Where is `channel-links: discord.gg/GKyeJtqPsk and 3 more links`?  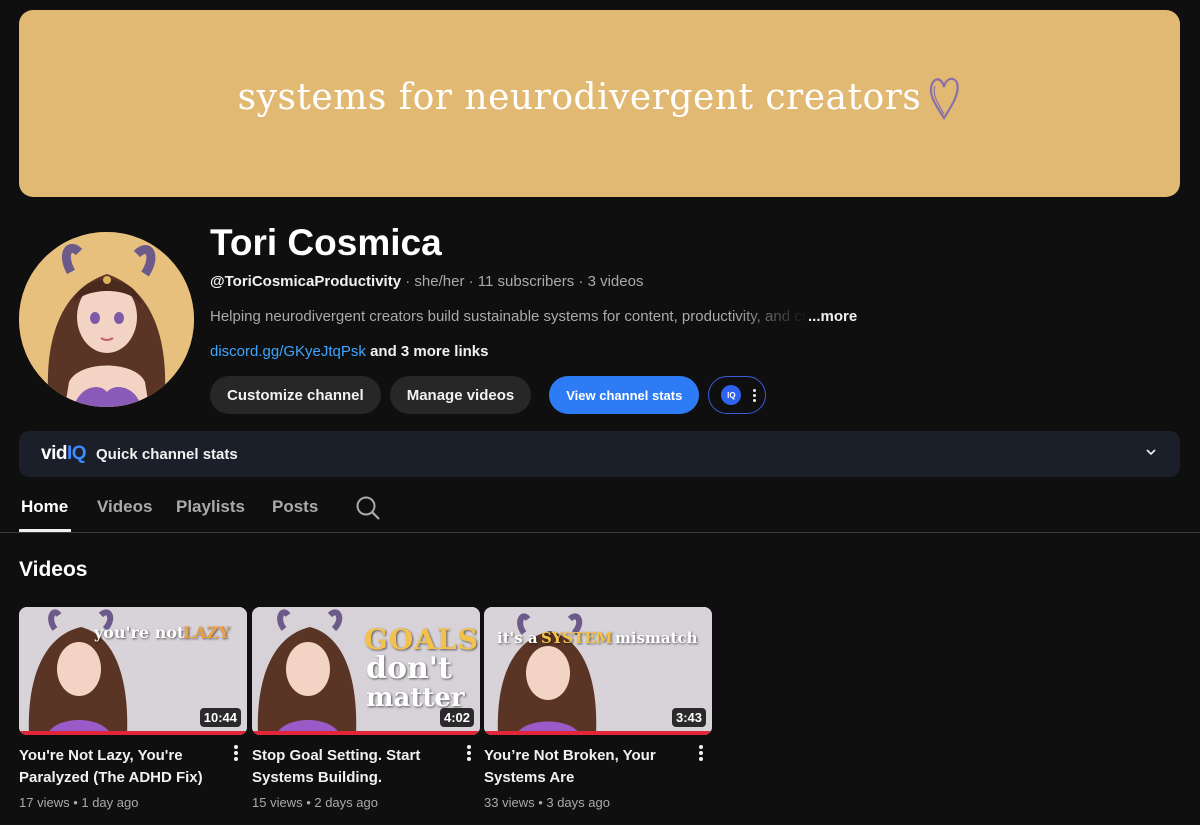
channel-links: discord.gg/GKyeJtqPsk and 3 more links is located at coordinates (349, 351).